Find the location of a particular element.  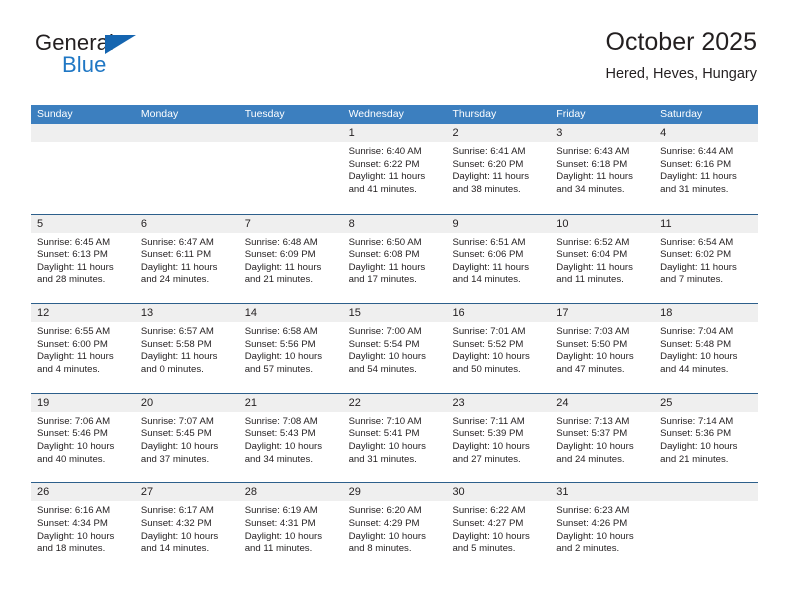

sunrise-text: Sunrise: 7:00 AM is located at coordinates (385, 332).